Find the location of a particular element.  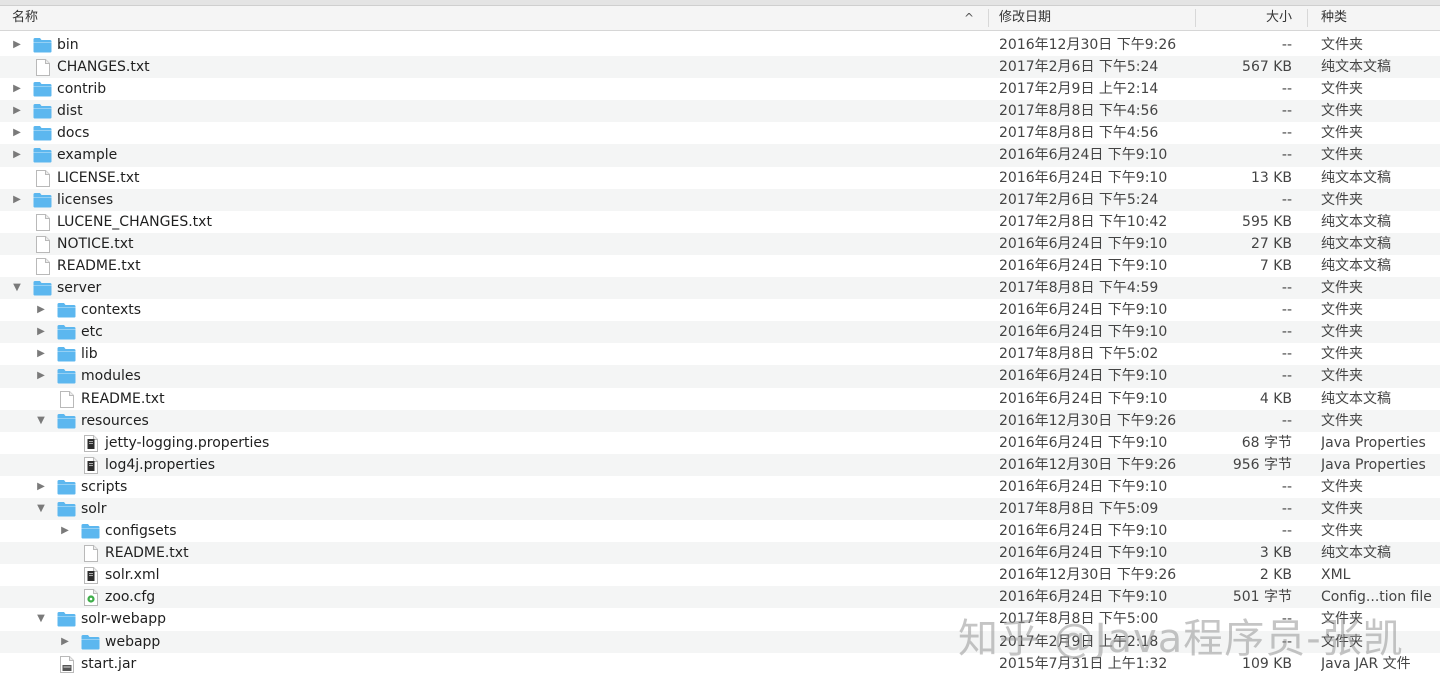

column-header-size: 大小 is located at coordinates (1246, 18).